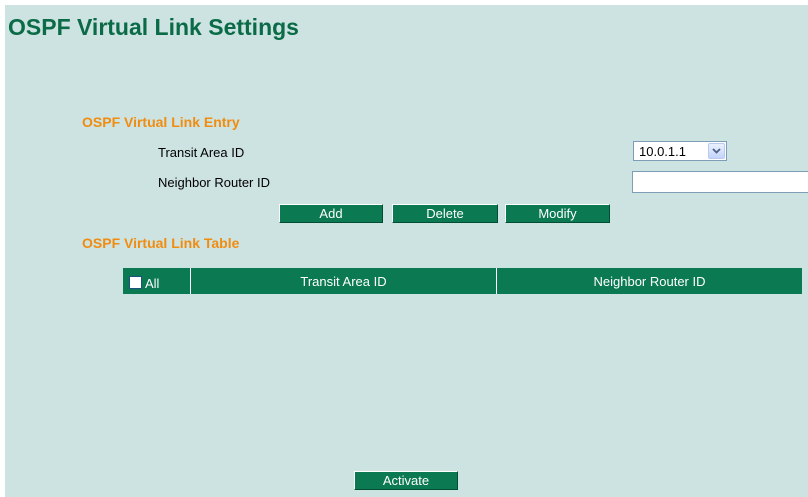  Describe the element at coordinates (406, 480) in the screenshot. I see `activate-button: Activate` at that location.